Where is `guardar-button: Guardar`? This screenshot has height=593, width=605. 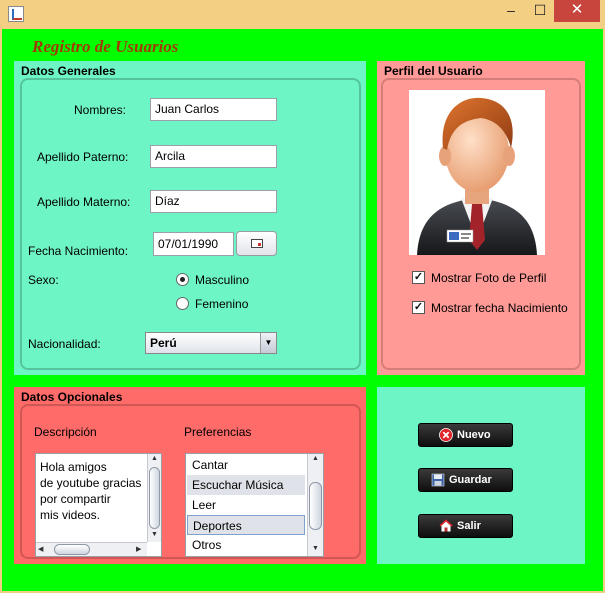 guardar-button: Guardar is located at coordinates (465, 480).